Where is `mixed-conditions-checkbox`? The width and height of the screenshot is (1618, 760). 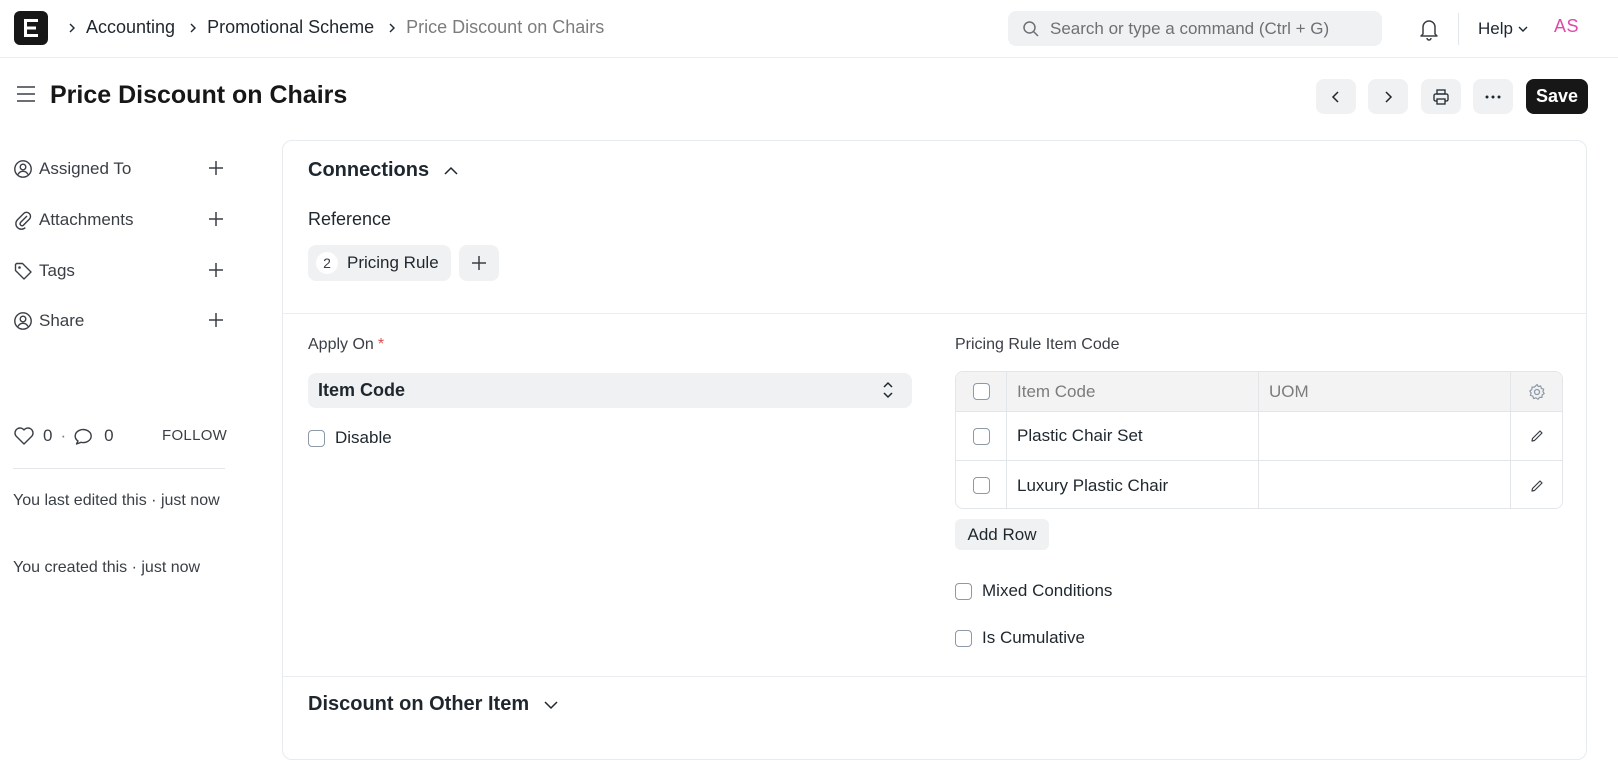 mixed-conditions-checkbox is located at coordinates (963, 591).